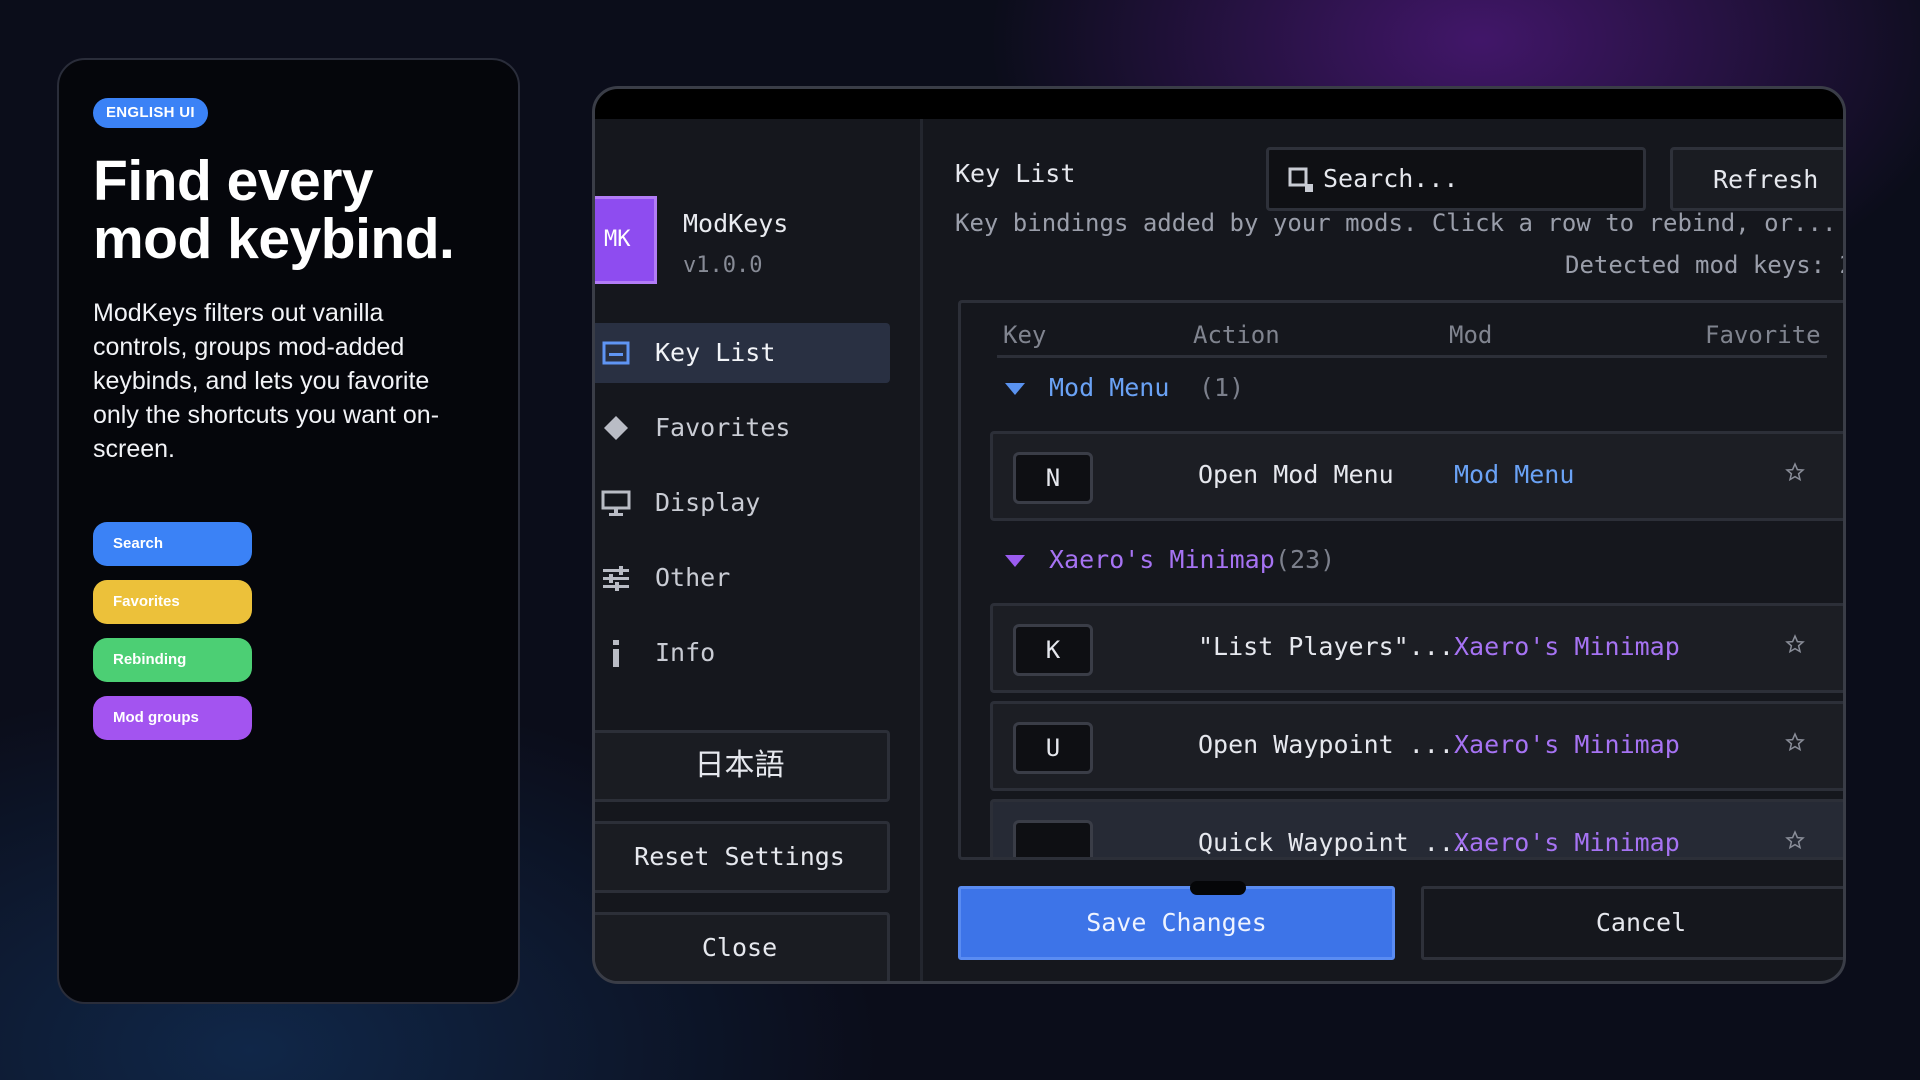  I want to click on sidebar-item-info: Info, so click(742, 653).